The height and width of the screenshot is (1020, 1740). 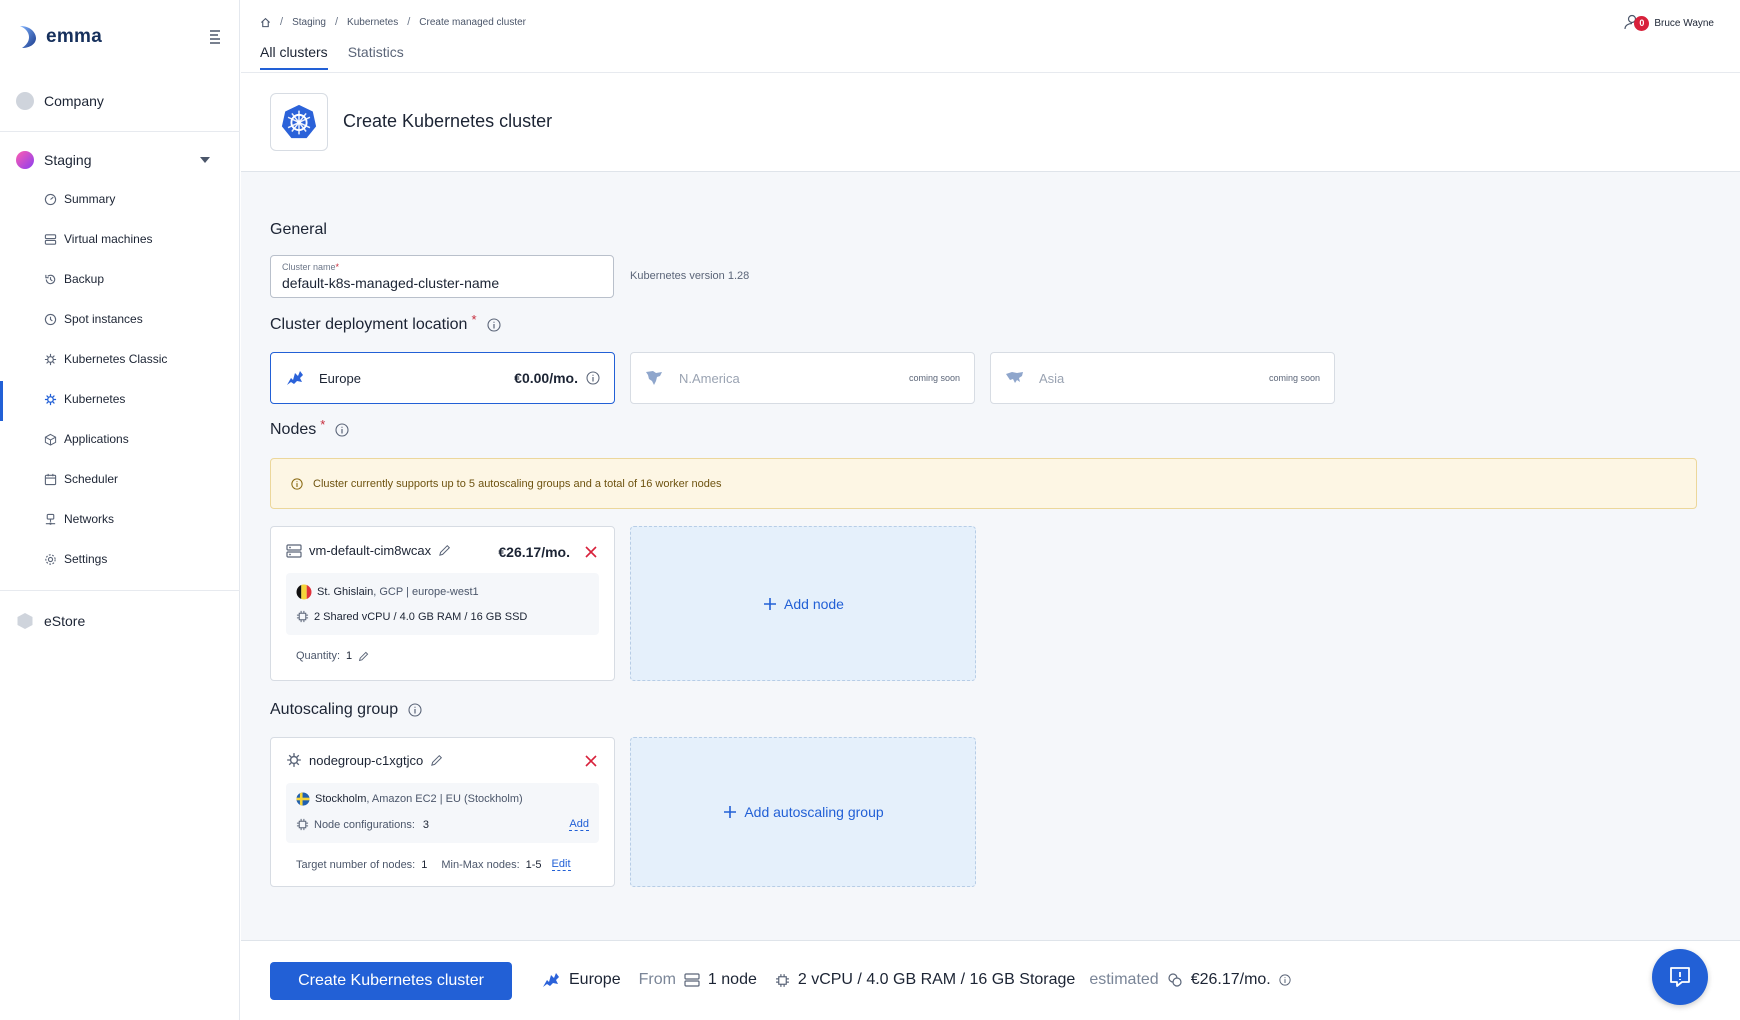 I want to click on add-autoscaling-label: Add autoscaling group, so click(x=814, y=812).